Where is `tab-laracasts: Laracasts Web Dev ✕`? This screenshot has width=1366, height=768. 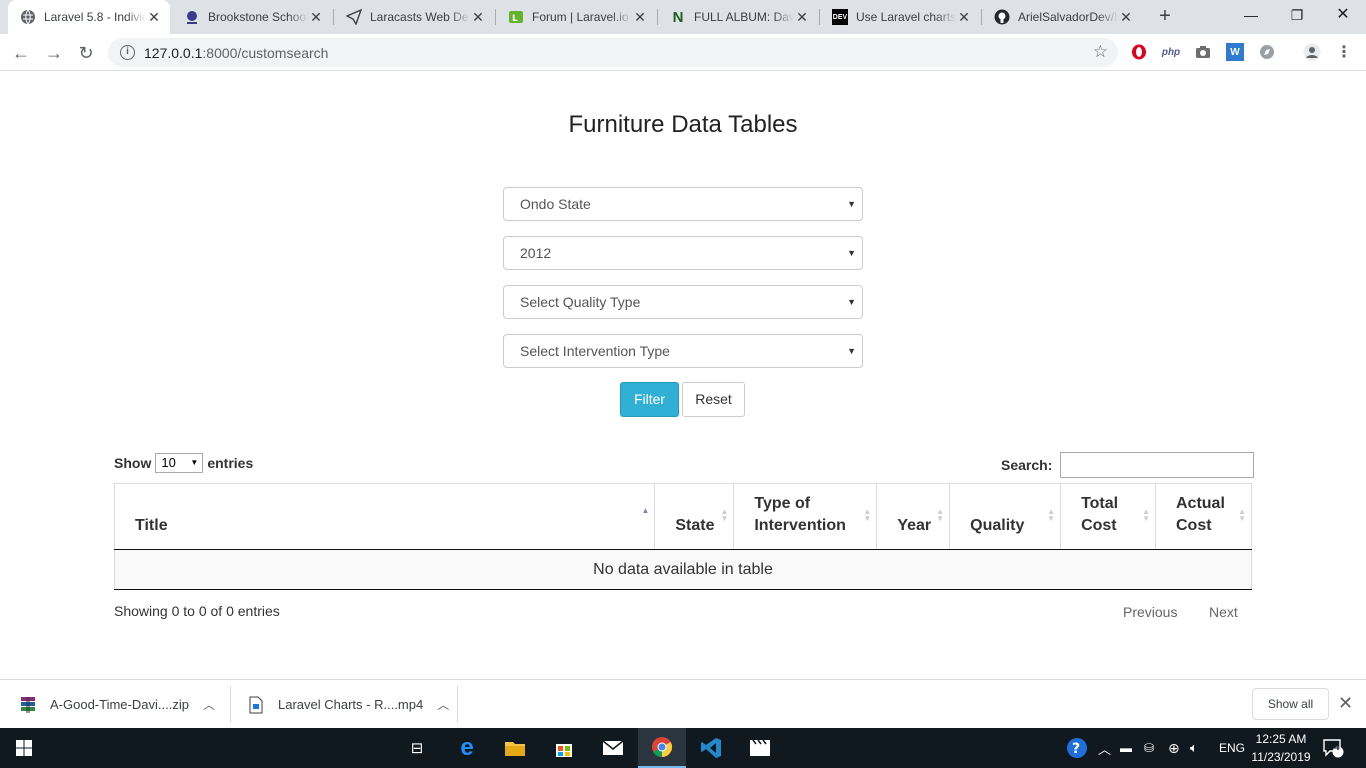 tab-laracasts: Laracasts Web Dev ✕ is located at coordinates (414, 17).